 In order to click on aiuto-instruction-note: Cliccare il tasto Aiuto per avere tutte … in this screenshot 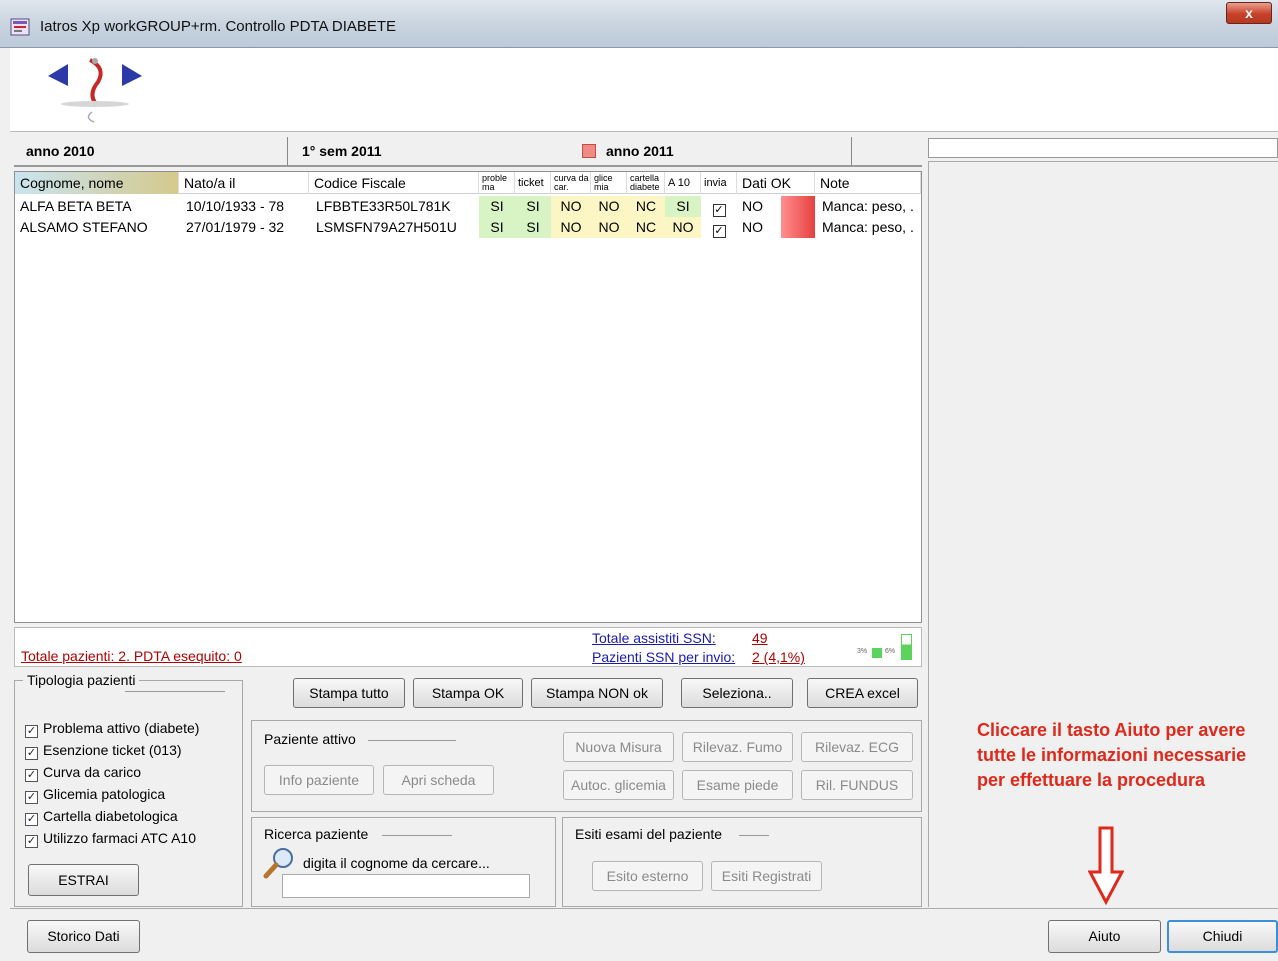, I will do `click(1112, 755)`.